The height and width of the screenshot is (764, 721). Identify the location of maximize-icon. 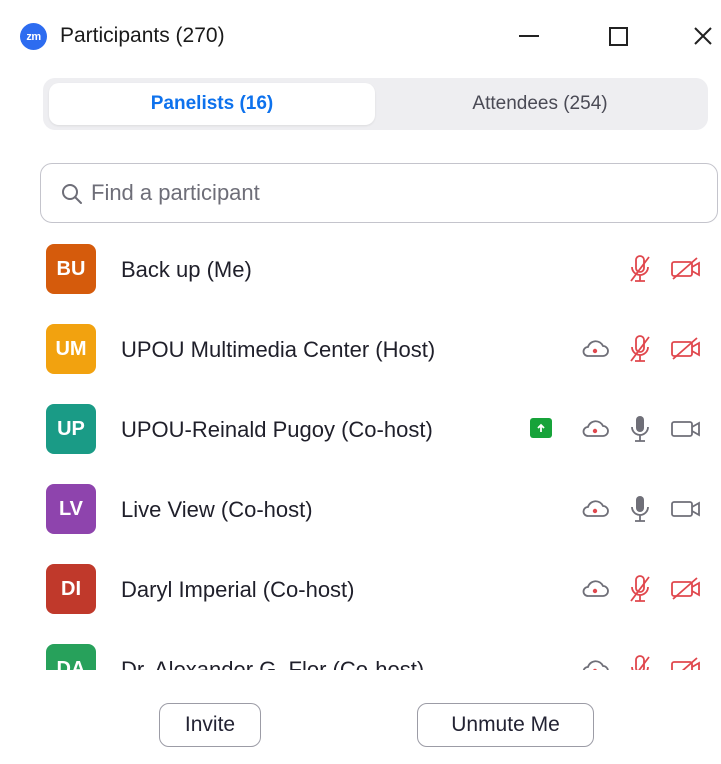
(618, 36).